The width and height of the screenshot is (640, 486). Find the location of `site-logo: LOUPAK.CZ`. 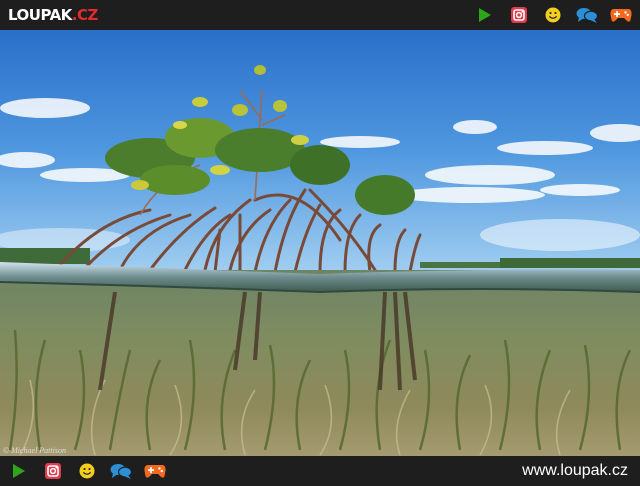

site-logo: LOUPAK.CZ is located at coordinates (53, 15).